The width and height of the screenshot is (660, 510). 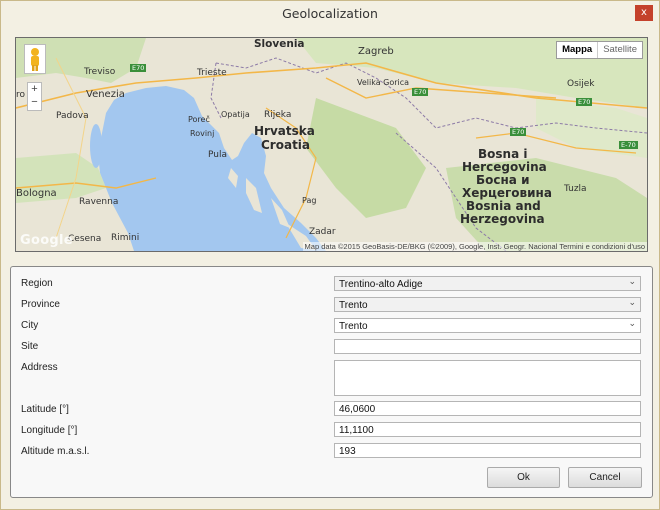 I want to click on google-logo: Google, so click(x=46, y=240).